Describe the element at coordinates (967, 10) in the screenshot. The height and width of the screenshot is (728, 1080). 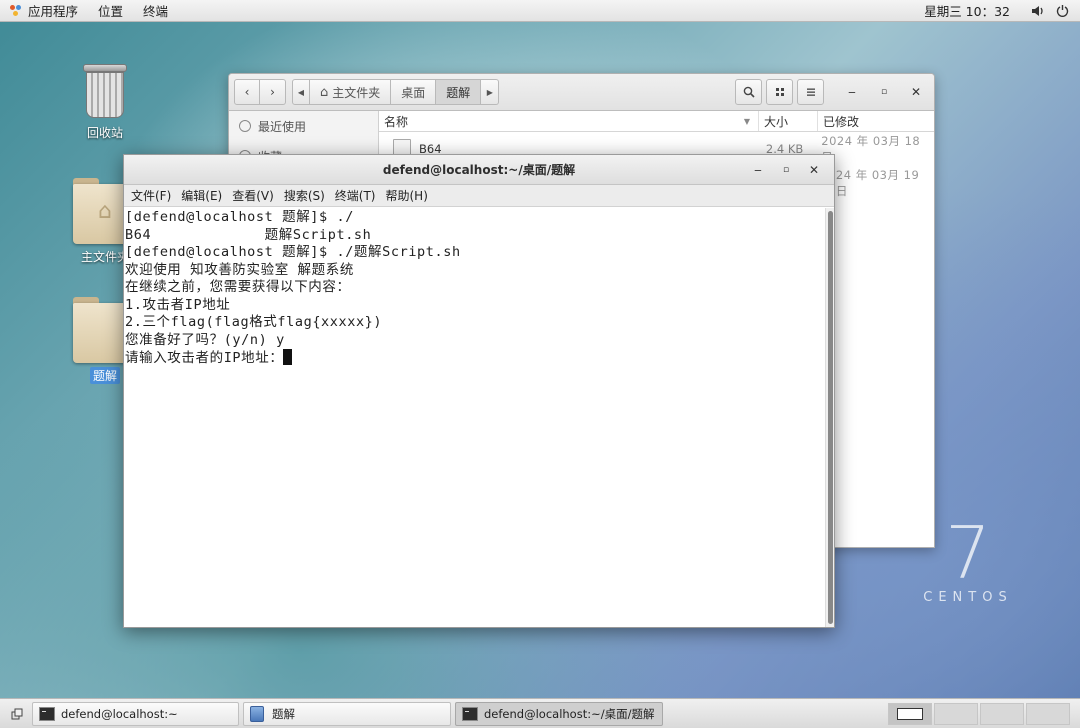
I see `clock: 星期三 10：32` at that location.